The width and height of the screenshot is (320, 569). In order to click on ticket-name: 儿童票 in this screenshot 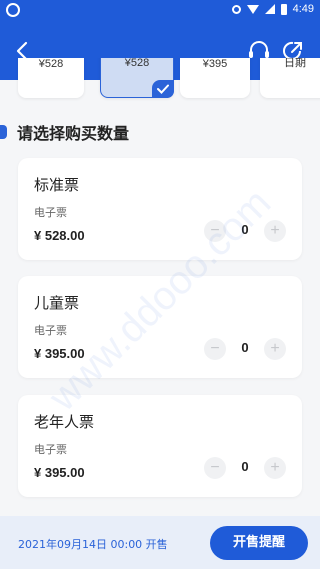, I will do `click(57, 303)`.